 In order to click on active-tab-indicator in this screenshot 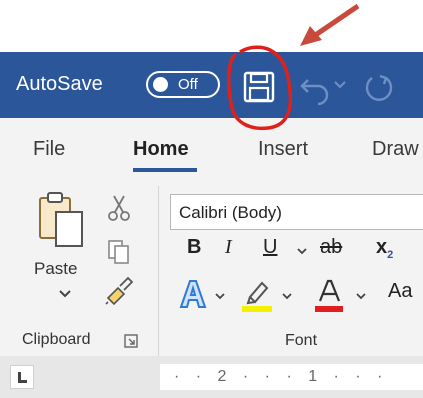, I will do `click(165, 170)`.